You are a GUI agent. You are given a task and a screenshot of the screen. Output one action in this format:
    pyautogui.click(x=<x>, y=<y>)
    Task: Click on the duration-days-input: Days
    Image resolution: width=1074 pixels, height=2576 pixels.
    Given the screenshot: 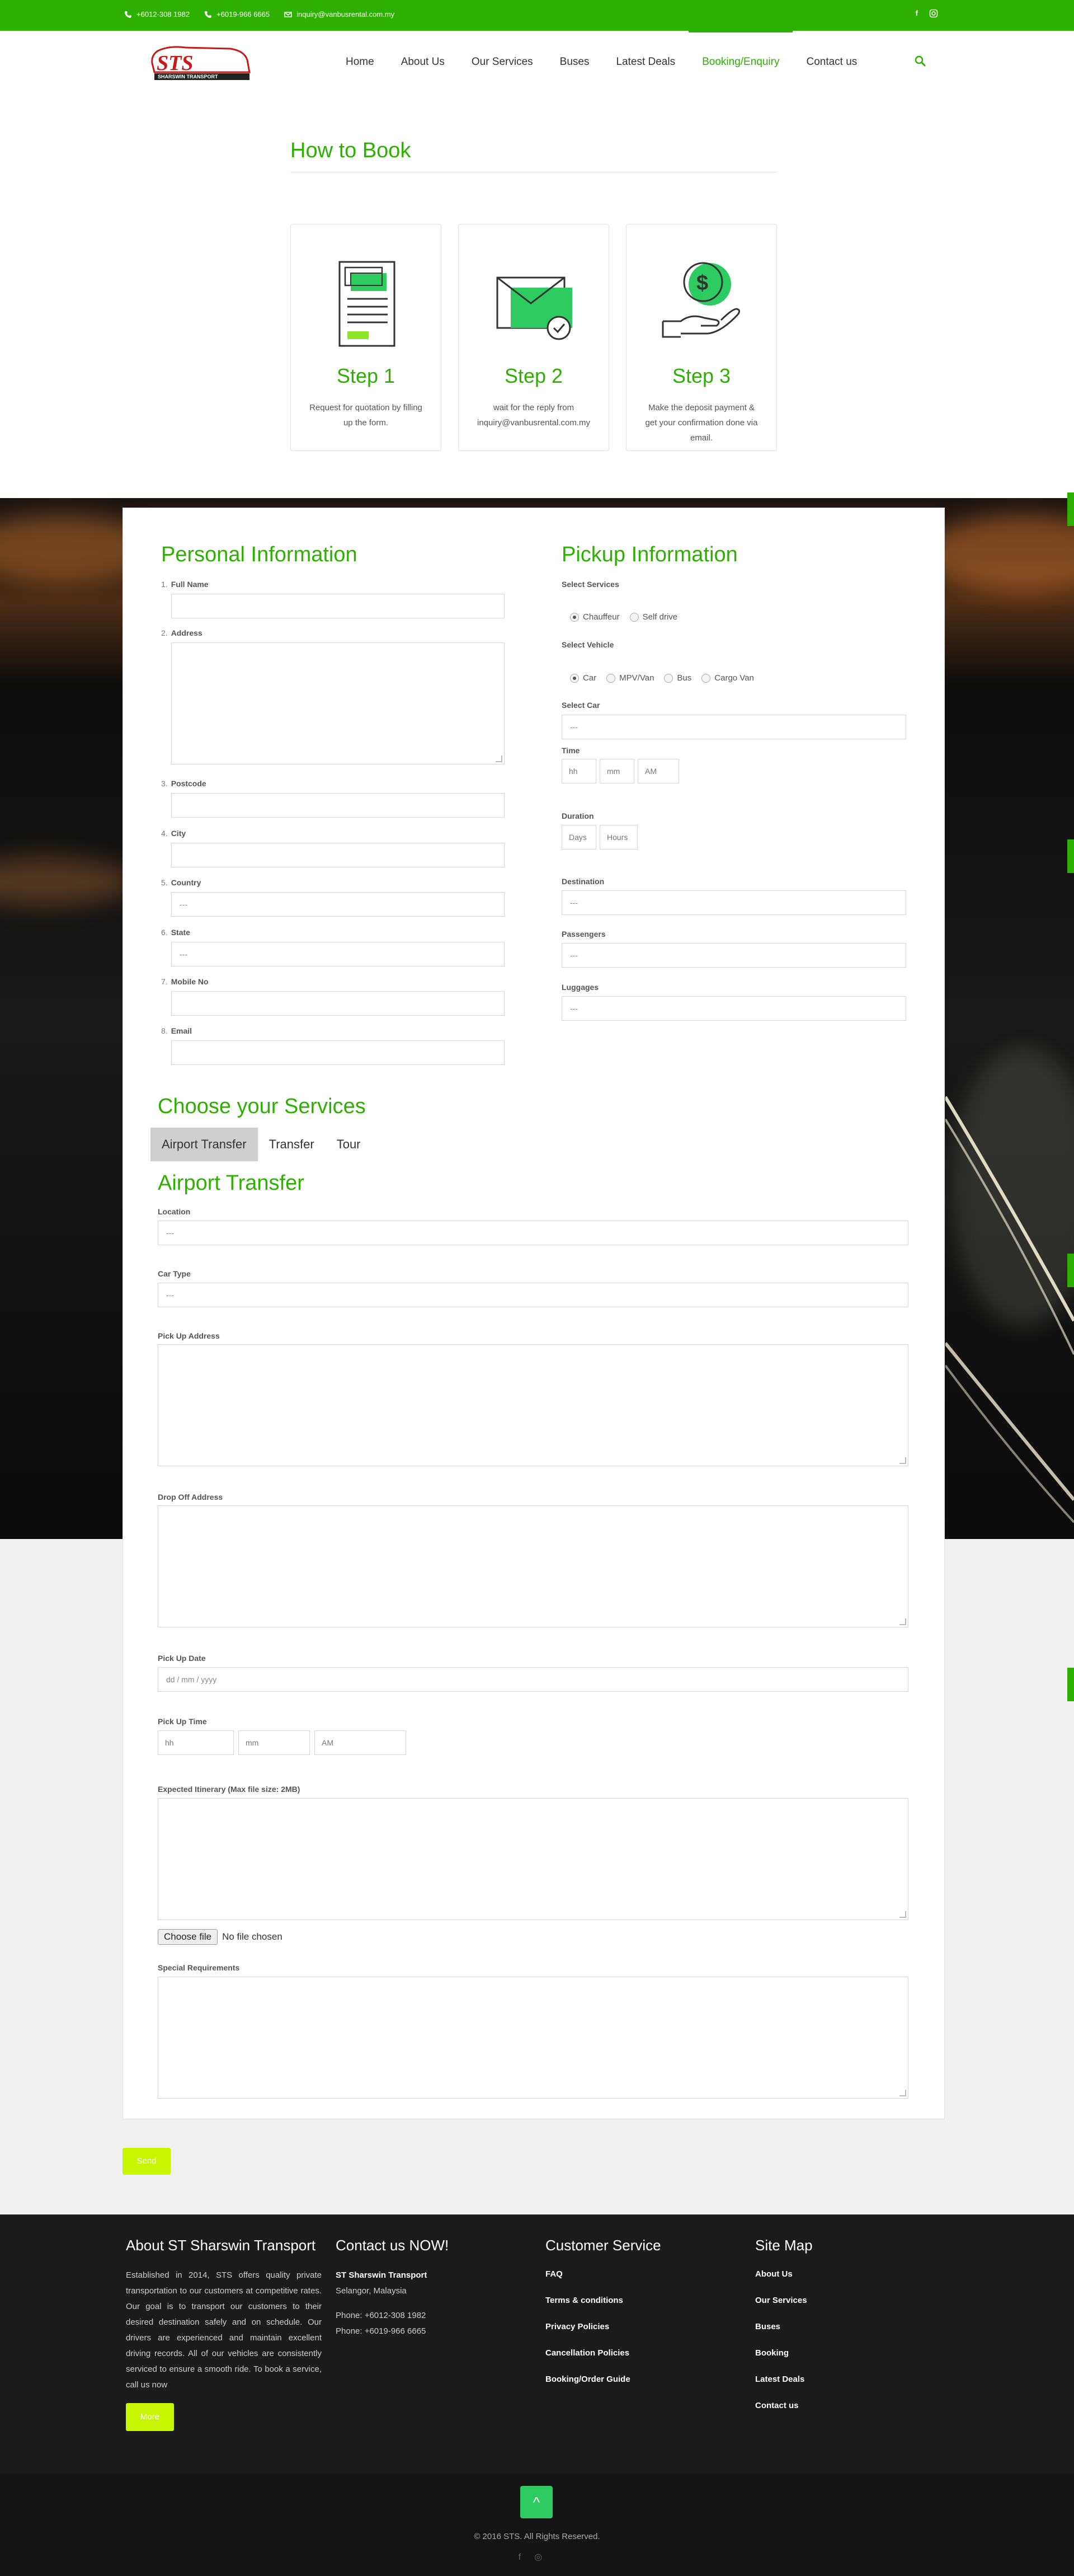 What is the action you would take?
    pyautogui.click(x=579, y=837)
    